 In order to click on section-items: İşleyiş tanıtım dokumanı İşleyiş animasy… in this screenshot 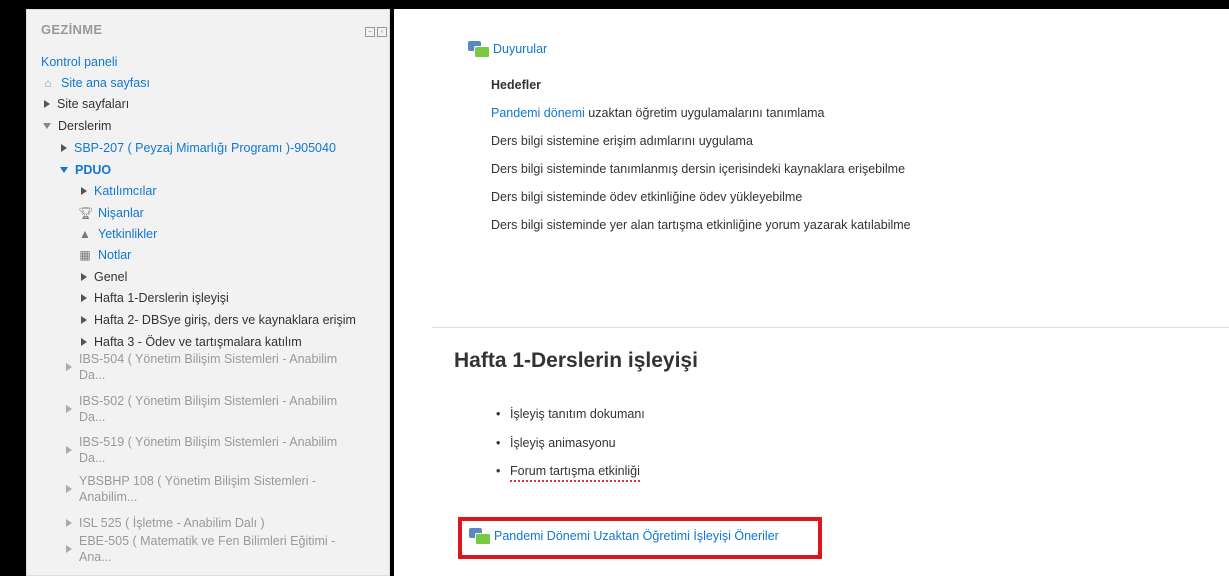, I will do `click(570, 450)`.